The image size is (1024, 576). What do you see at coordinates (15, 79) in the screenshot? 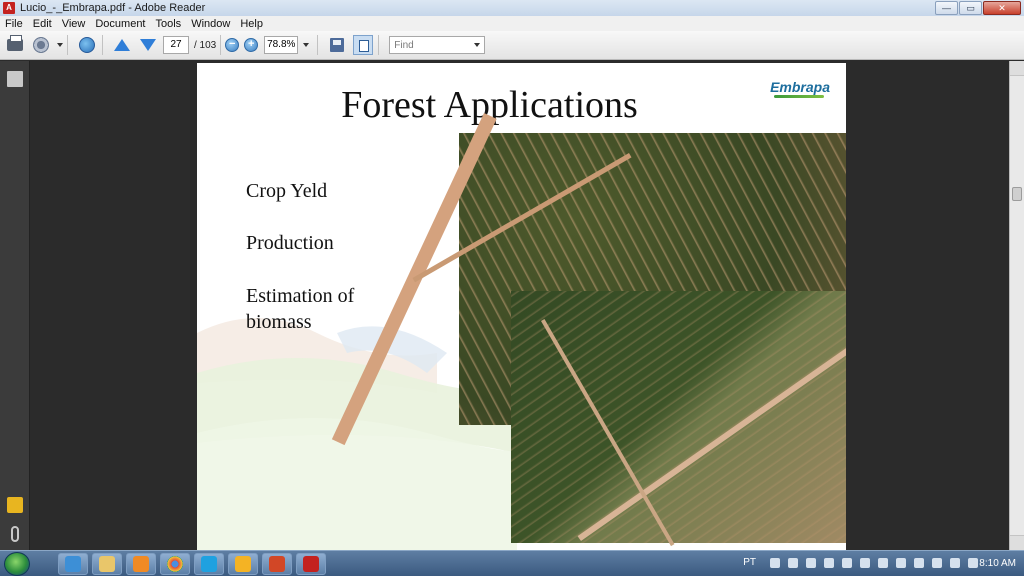
I see `pages-icon` at bounding box center [15, 79].